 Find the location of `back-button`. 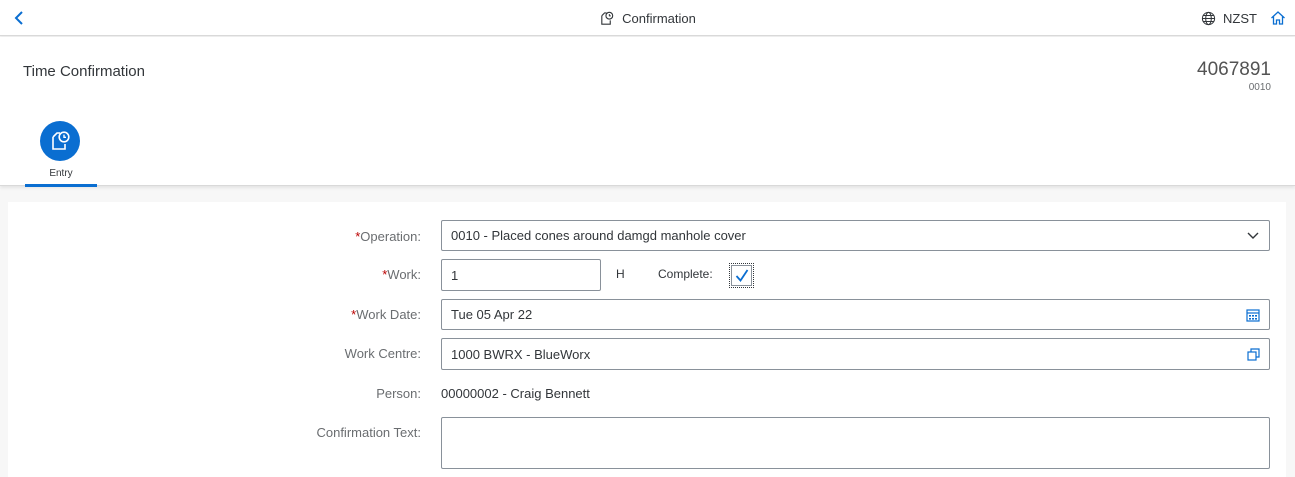

back-button is located at coordinates (19, 18).